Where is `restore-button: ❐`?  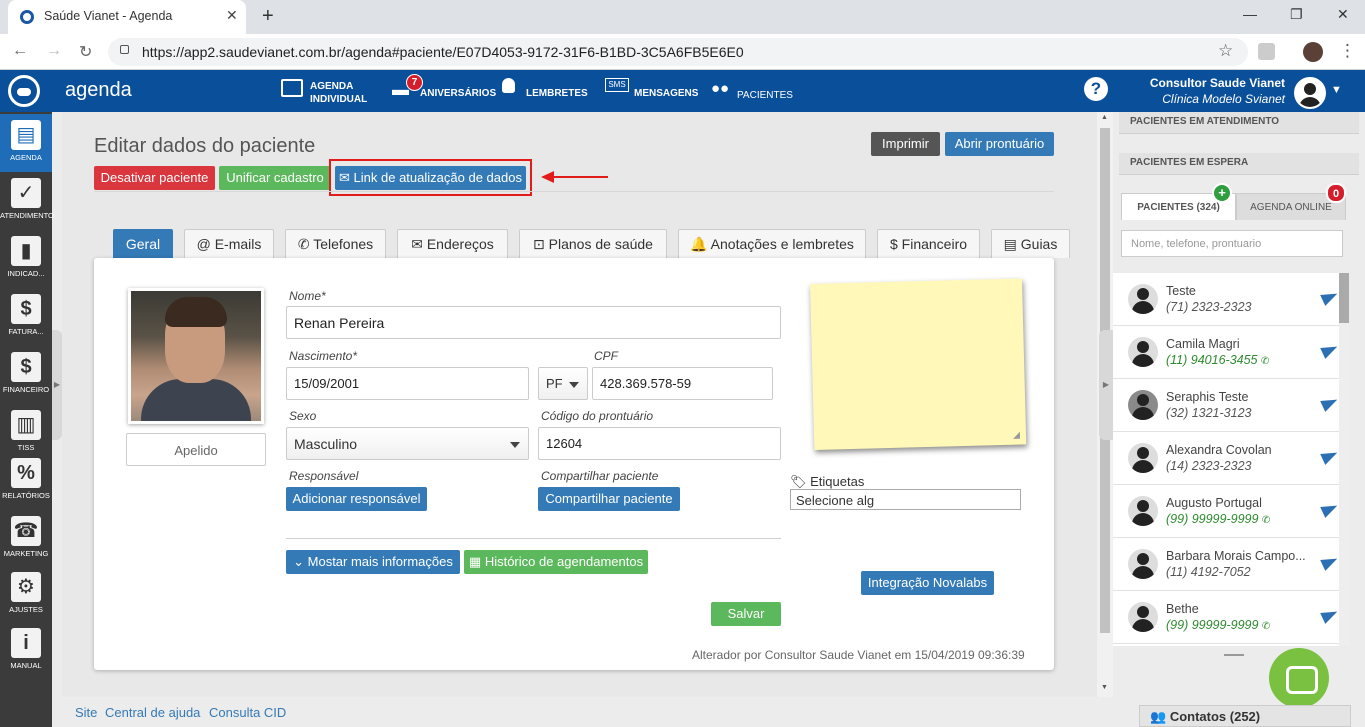
restore-button: ❐ is located at coordinates (1296, 14).